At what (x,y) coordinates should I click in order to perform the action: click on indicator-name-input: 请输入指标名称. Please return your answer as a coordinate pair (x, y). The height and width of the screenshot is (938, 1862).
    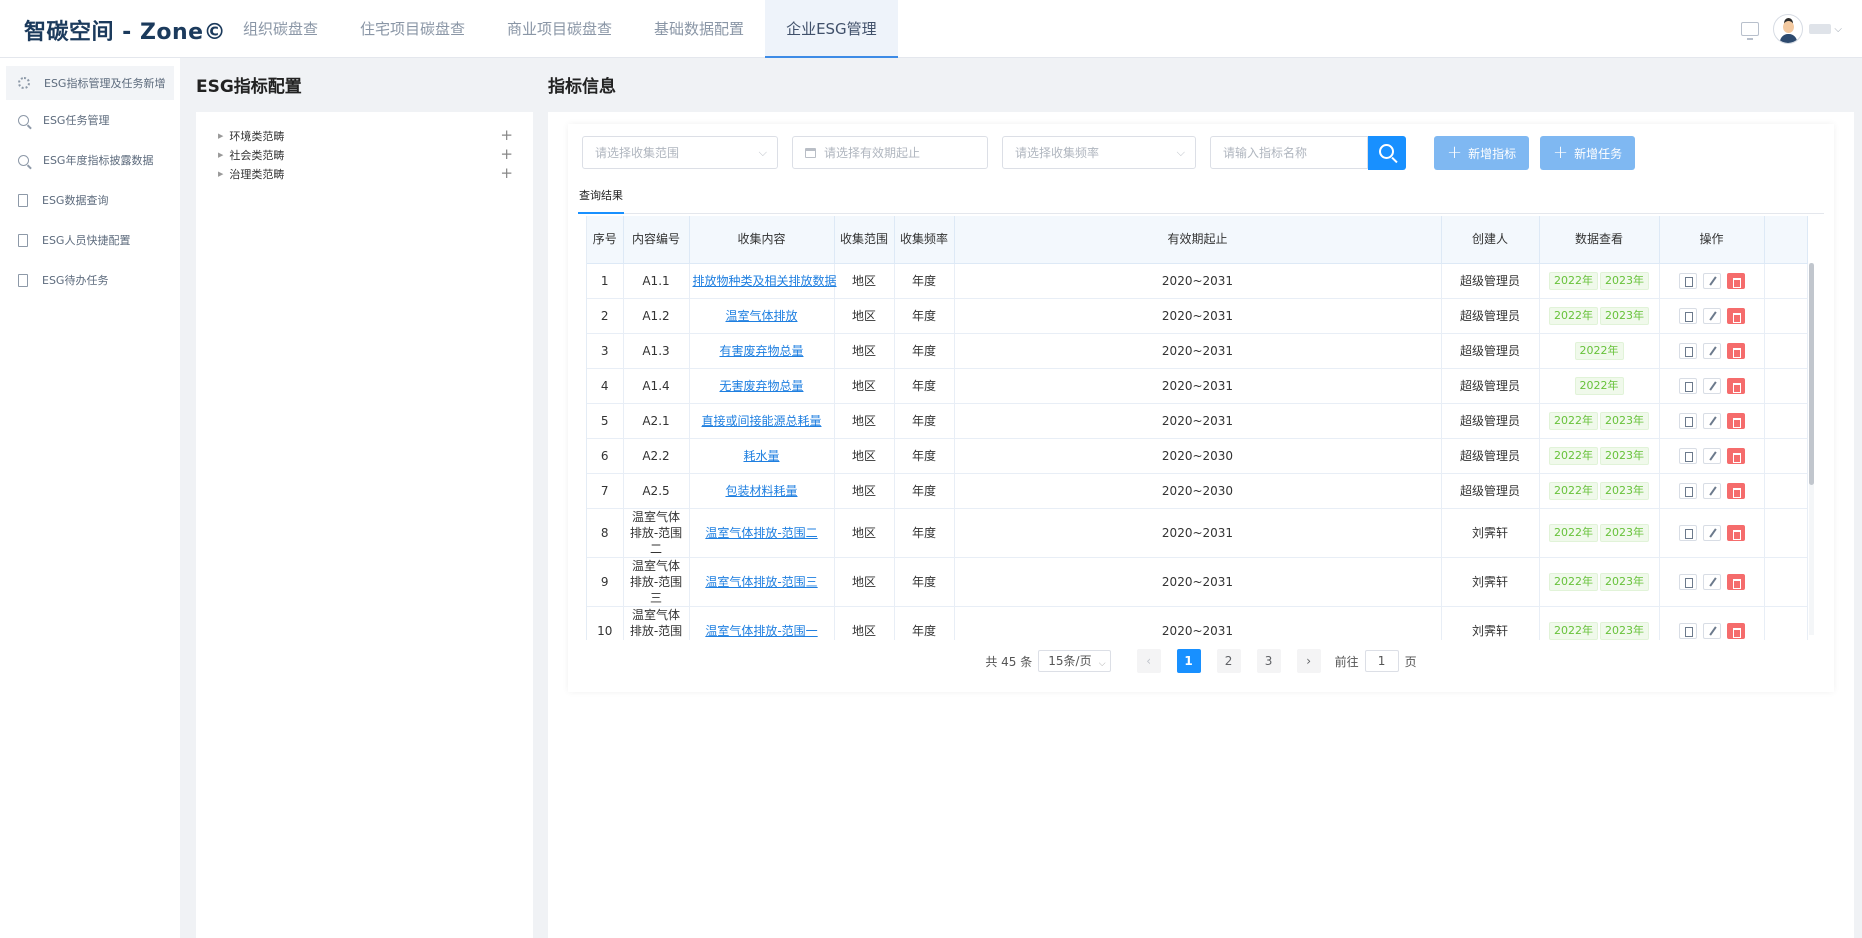
    Looking at the image, I should click on (1289, 152).